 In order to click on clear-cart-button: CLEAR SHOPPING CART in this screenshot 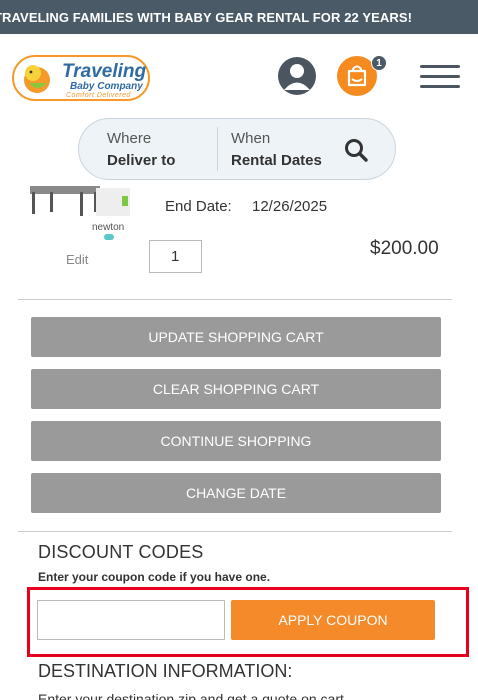, I will do `click(236, 389)`.